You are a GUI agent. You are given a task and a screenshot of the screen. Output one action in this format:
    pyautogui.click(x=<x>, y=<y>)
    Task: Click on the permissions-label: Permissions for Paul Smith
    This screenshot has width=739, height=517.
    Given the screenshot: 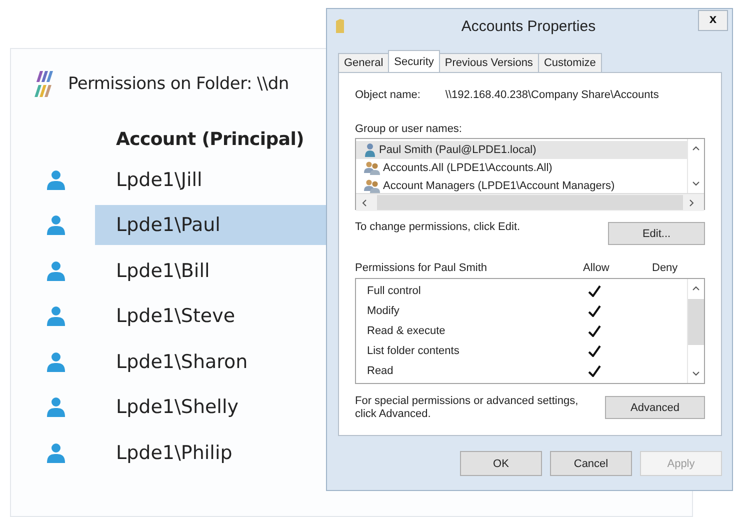 What is the action you would take?
    pyautogui.click(x=421, y=268)
    